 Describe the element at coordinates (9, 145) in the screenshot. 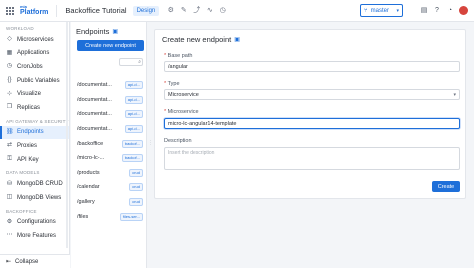

I see `proxy-icon: ⇄` at that location.